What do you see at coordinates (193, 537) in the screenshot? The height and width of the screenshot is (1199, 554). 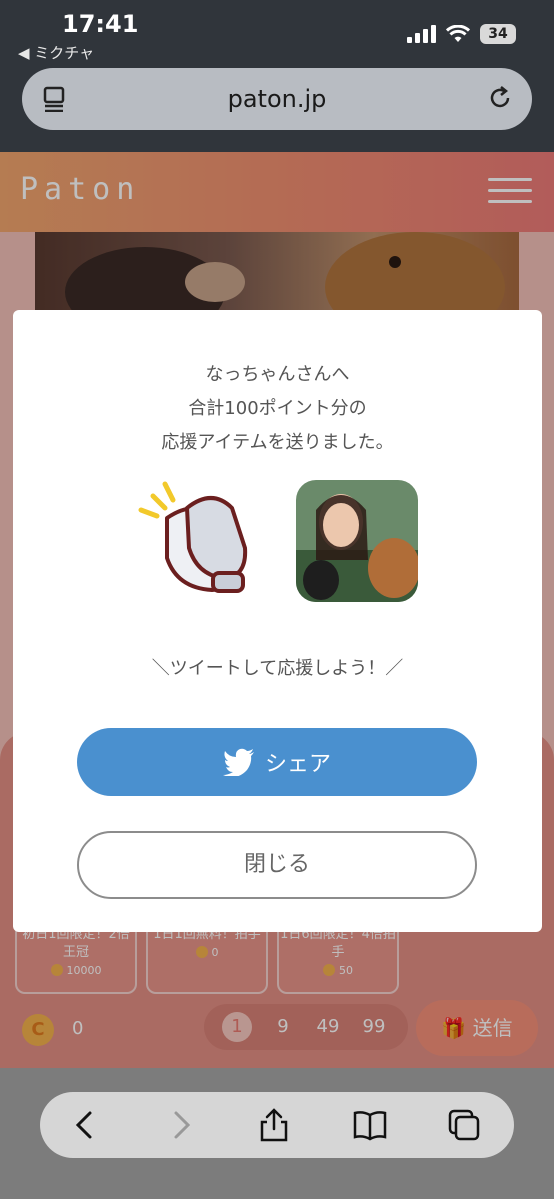 I see `clapping-hands-icon` at bounding box center [193, 537].